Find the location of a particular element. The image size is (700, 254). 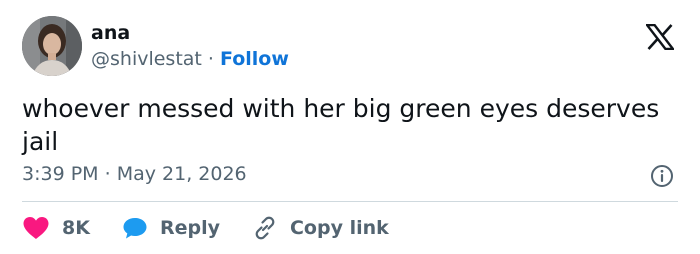

handle-row: @shivlestat · Follow is located at coordinates (190, 59).